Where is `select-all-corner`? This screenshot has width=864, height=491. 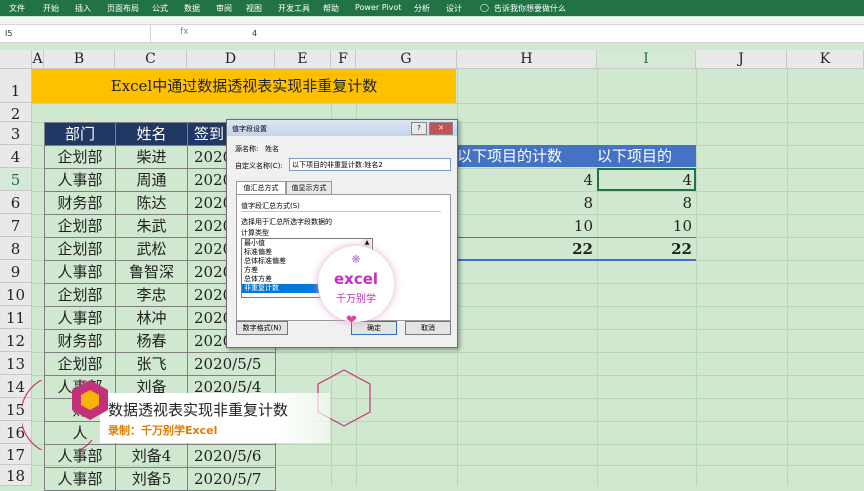 select-all-corner is located at coordinates (16, 59).